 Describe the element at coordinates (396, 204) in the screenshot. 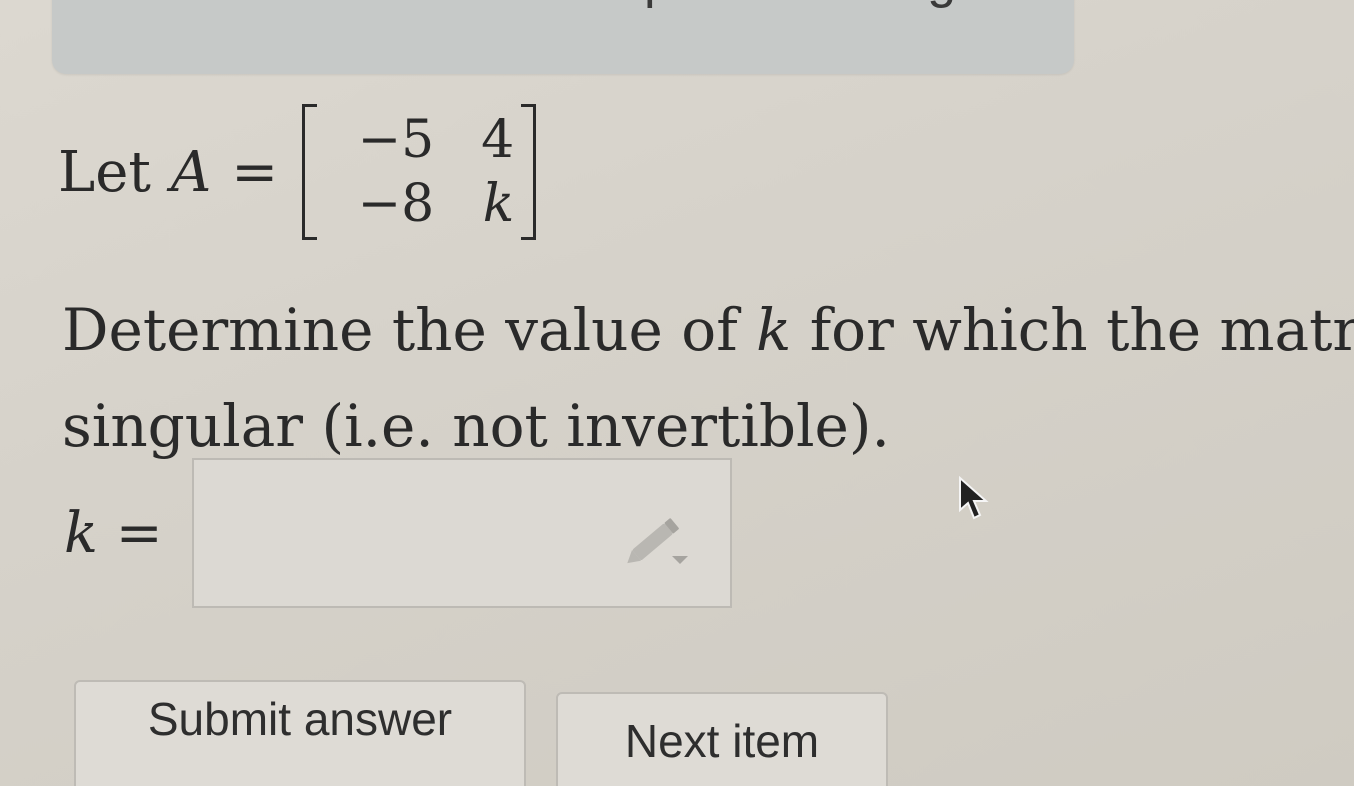

I see `matrix-cell-2-1: −8` at that location.